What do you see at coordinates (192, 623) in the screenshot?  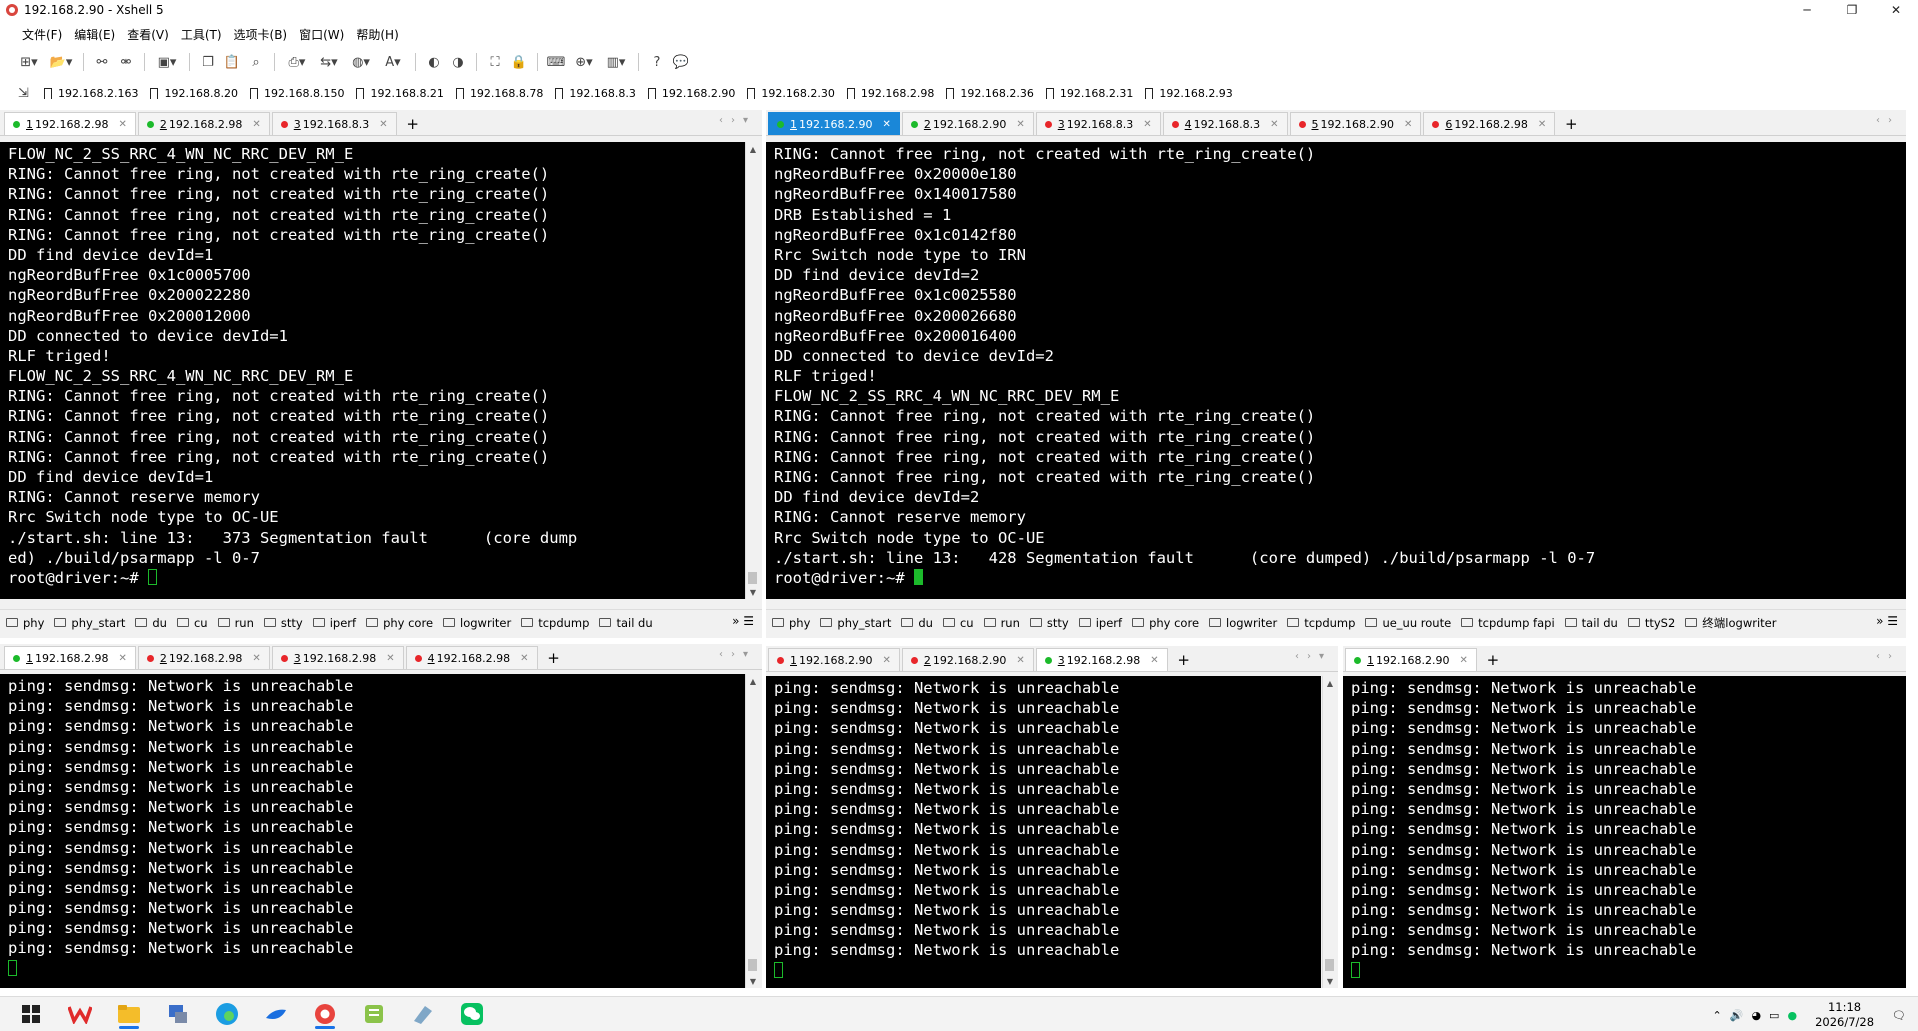 I see `quick-command-button: cu` at bounding box center [192, 623].